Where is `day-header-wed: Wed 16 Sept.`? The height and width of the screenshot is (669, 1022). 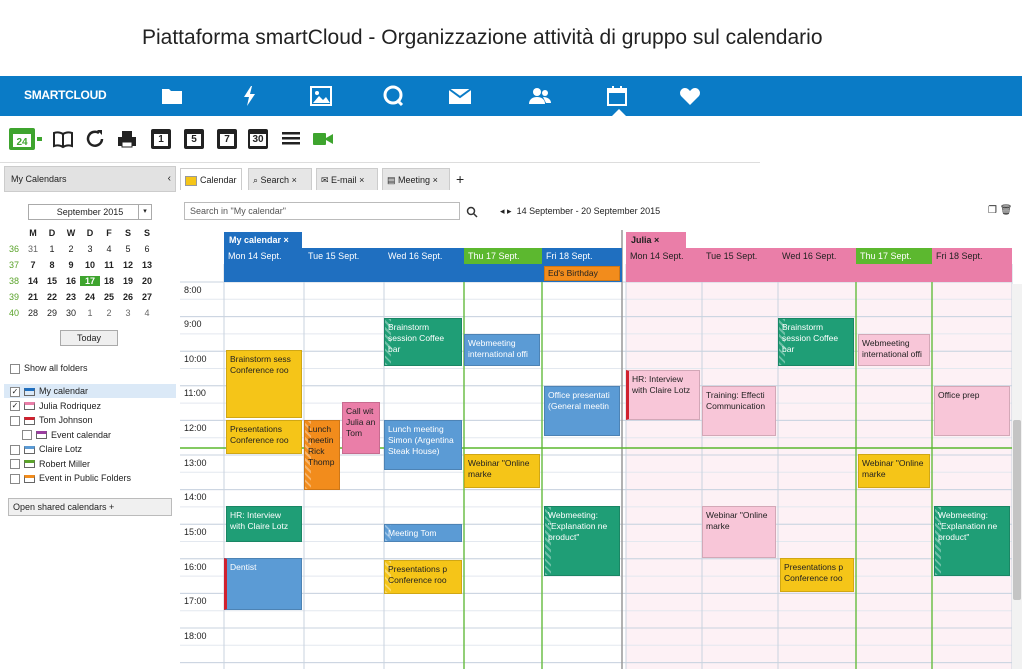
day-header-wed: Wed 16 Sept. is located at coordinates (424, 256).